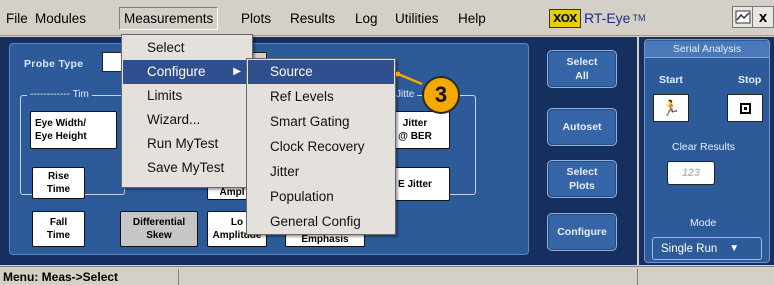  Describe the element at coordinates (60, 18) in the screenshot. I see `menu-modules: Modules` at that location.